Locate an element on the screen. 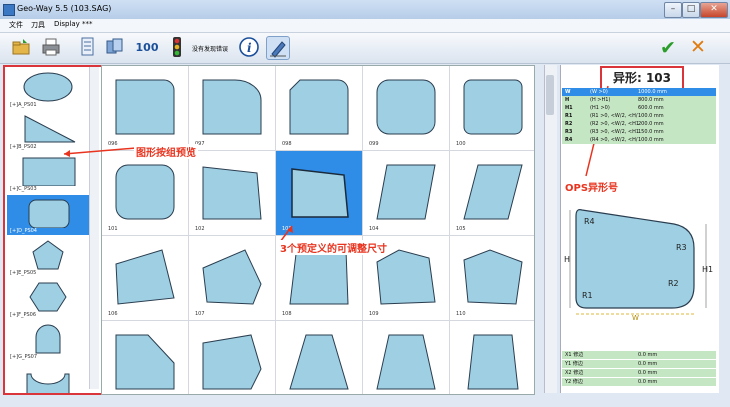 This screenshot has height=407, width=730. ellipse-shape is located at coordinates (48, 87).